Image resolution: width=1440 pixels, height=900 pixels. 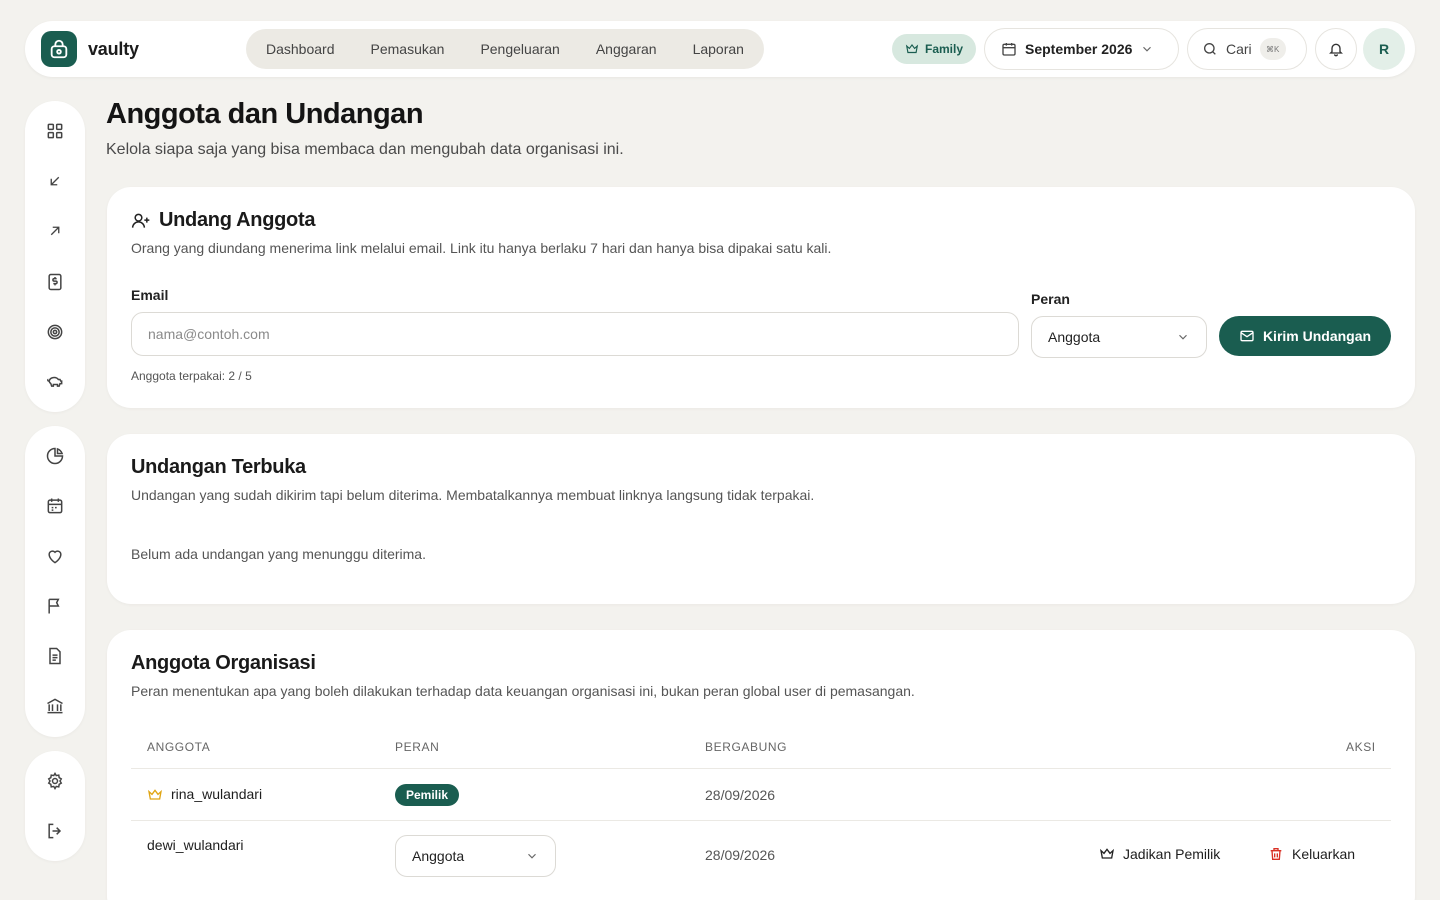 What do you see at coordinates (1074, 337) in the screenshot?
I see `role-select-value: Anggota` at bounding box center [1074, 337].